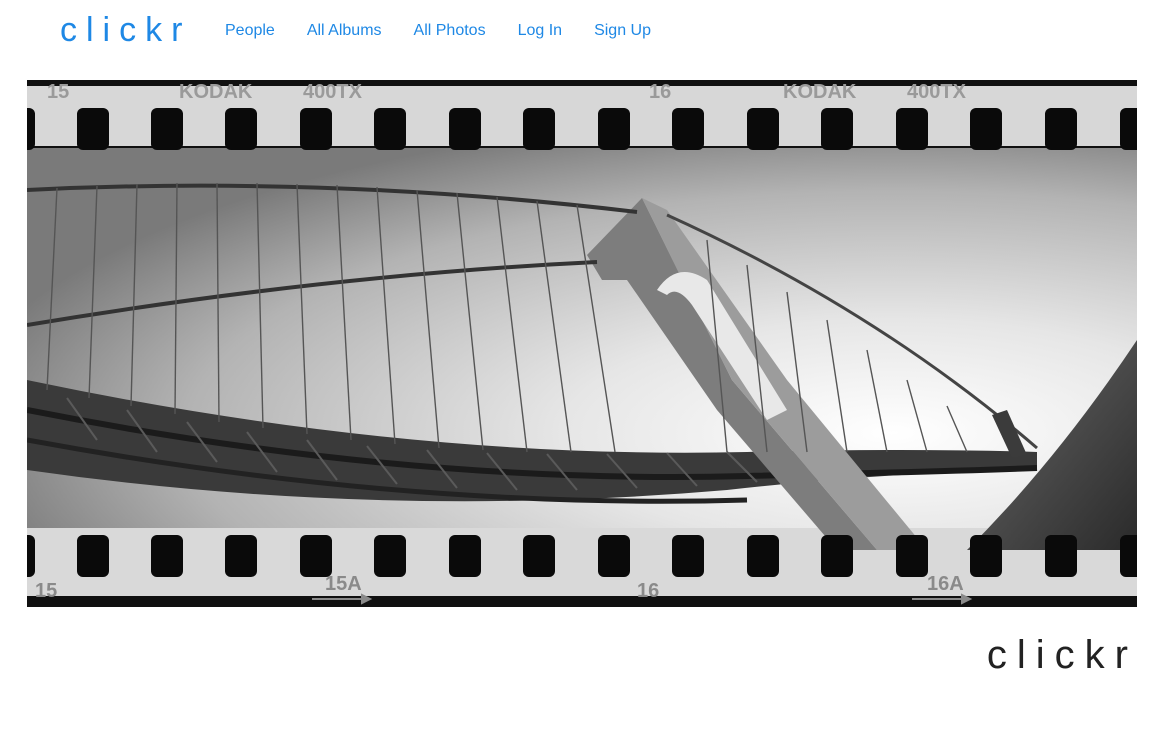 Image resolution: width=1160 pixels, height=749 pixels. What do you see at coordinates (125, 30) in the screenshot?
I see `brand-logo-link: clickr` at bounding box center [125, 30].